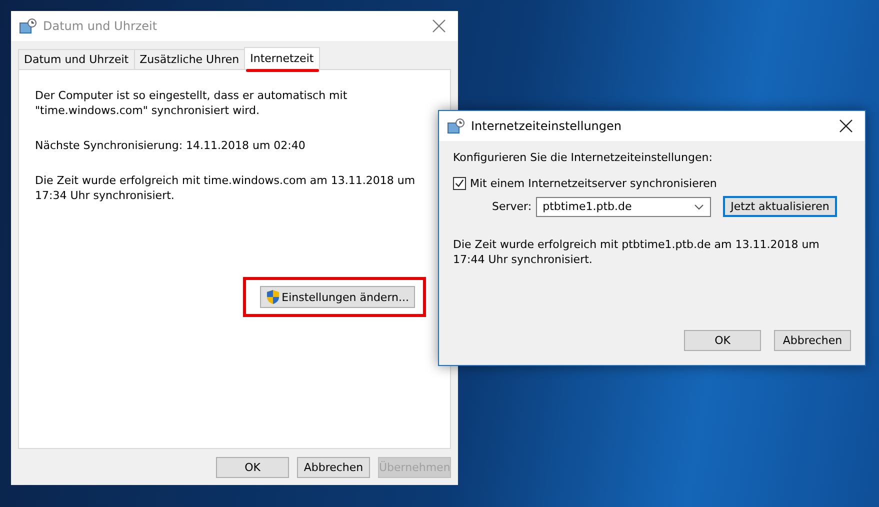  What do you see at coordinates (512, 206) in the screenshot?
I see `server-label: Server:` at bounding box center [512, 206].